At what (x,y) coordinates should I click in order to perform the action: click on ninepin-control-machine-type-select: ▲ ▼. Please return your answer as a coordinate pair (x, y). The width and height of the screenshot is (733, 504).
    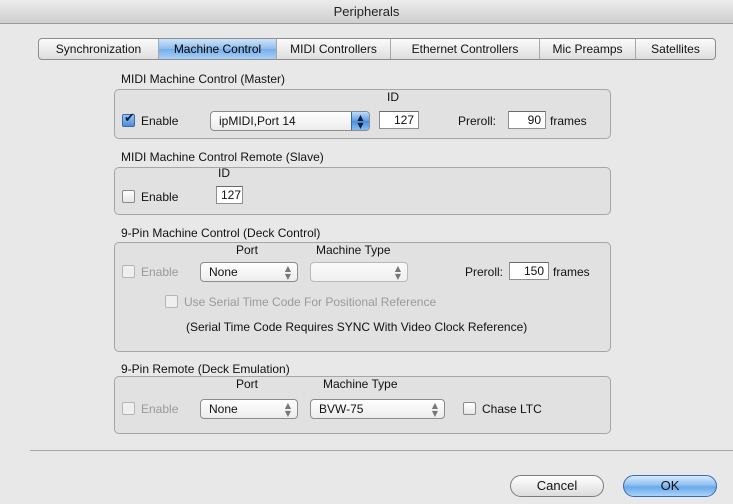
    Looking at the image, I should click on (359, 272).